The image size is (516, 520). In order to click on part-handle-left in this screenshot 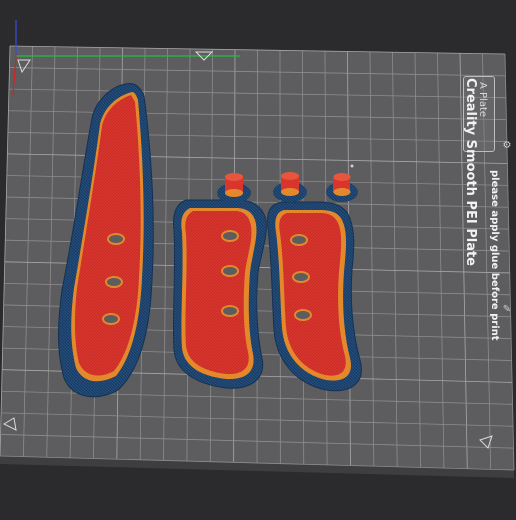, I will do `click(219, 294)`.